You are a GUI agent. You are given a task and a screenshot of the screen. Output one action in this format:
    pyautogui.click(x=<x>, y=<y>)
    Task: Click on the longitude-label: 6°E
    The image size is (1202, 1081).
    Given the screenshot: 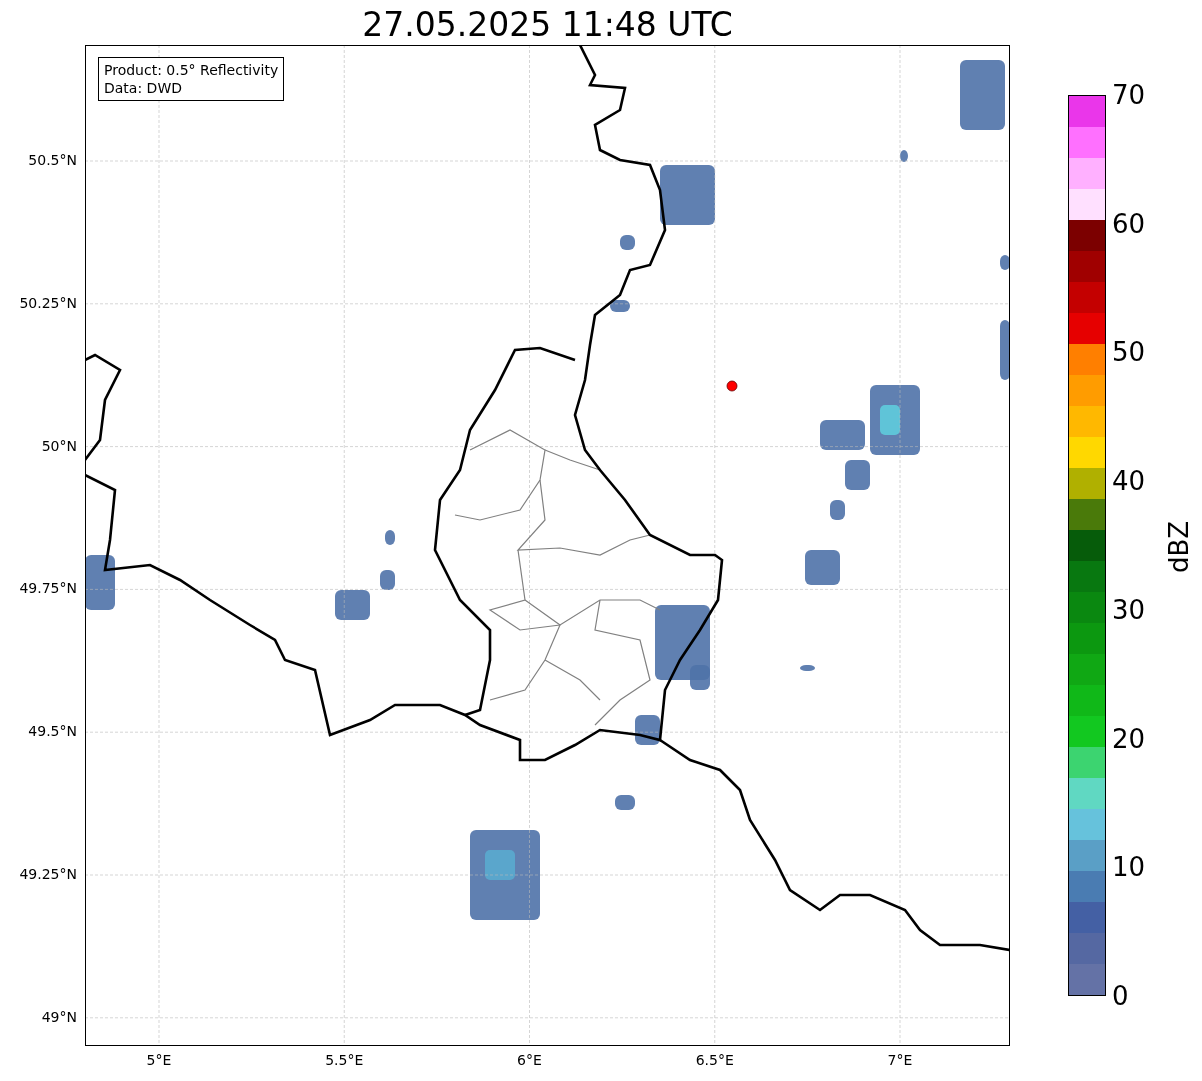 What is the action you would take?
    pyautogui.click(x=529, y=1060)
    